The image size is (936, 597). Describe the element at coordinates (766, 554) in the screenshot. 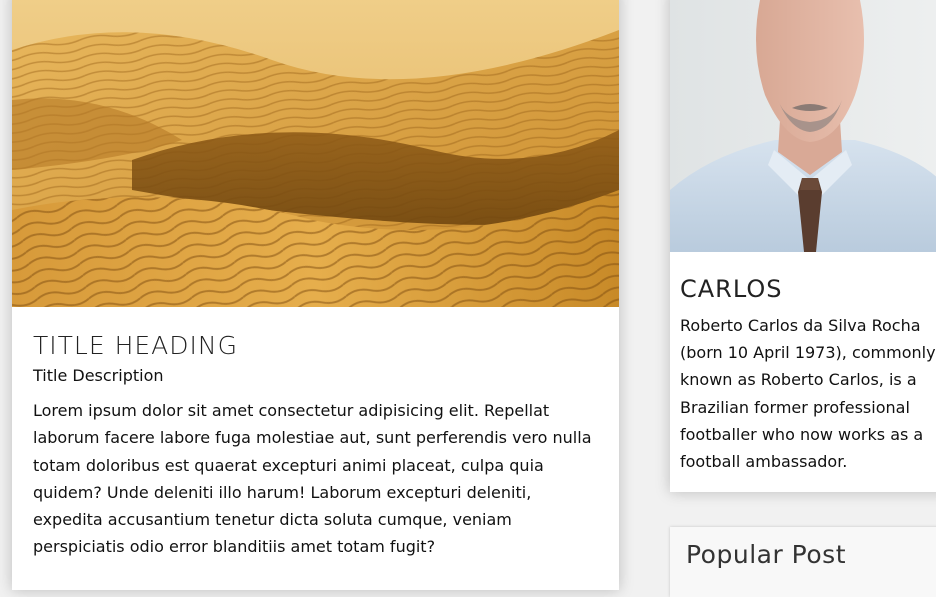

I see `popular-post-heading: Popular Post` at that location.